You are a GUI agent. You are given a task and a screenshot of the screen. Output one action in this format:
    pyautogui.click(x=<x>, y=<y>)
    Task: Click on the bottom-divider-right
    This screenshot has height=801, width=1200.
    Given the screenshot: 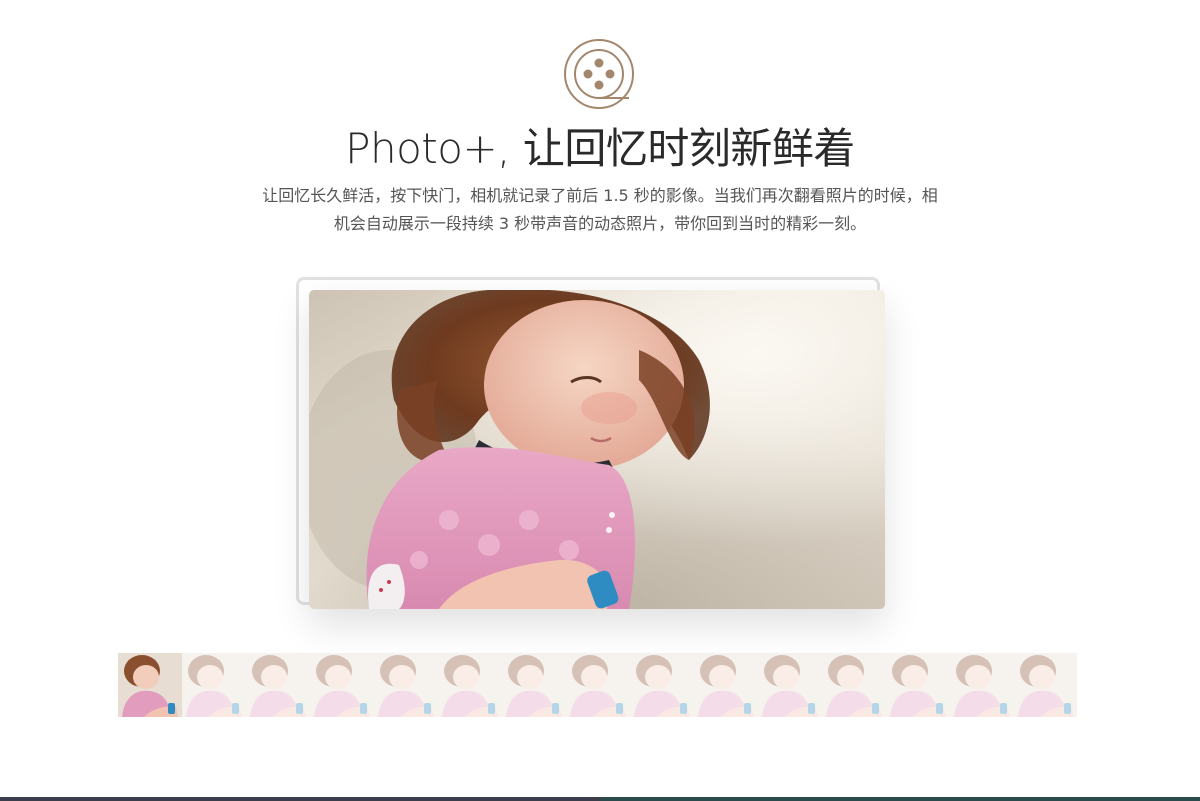 What is the action you would take?
    pyautogui.click(x=900, y=799)
    